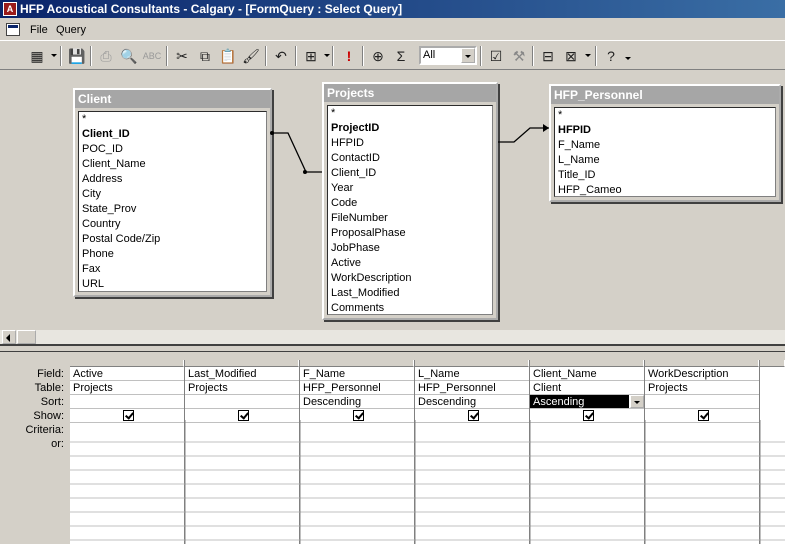 The height and width of the screenshot is (544, 785). I want to click on field-cell: Last_Modified, so click(242, 374).